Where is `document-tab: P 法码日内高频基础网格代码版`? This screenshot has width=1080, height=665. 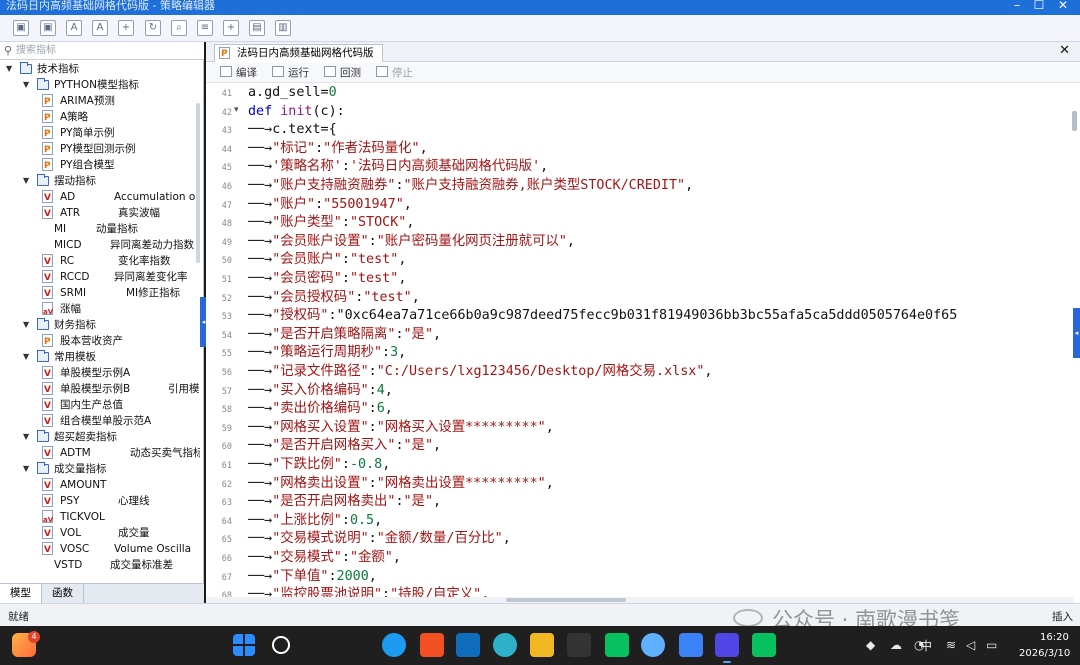
document-tab: P 法码日内高频基础网格代码版 is located at coordinates (298, 53).